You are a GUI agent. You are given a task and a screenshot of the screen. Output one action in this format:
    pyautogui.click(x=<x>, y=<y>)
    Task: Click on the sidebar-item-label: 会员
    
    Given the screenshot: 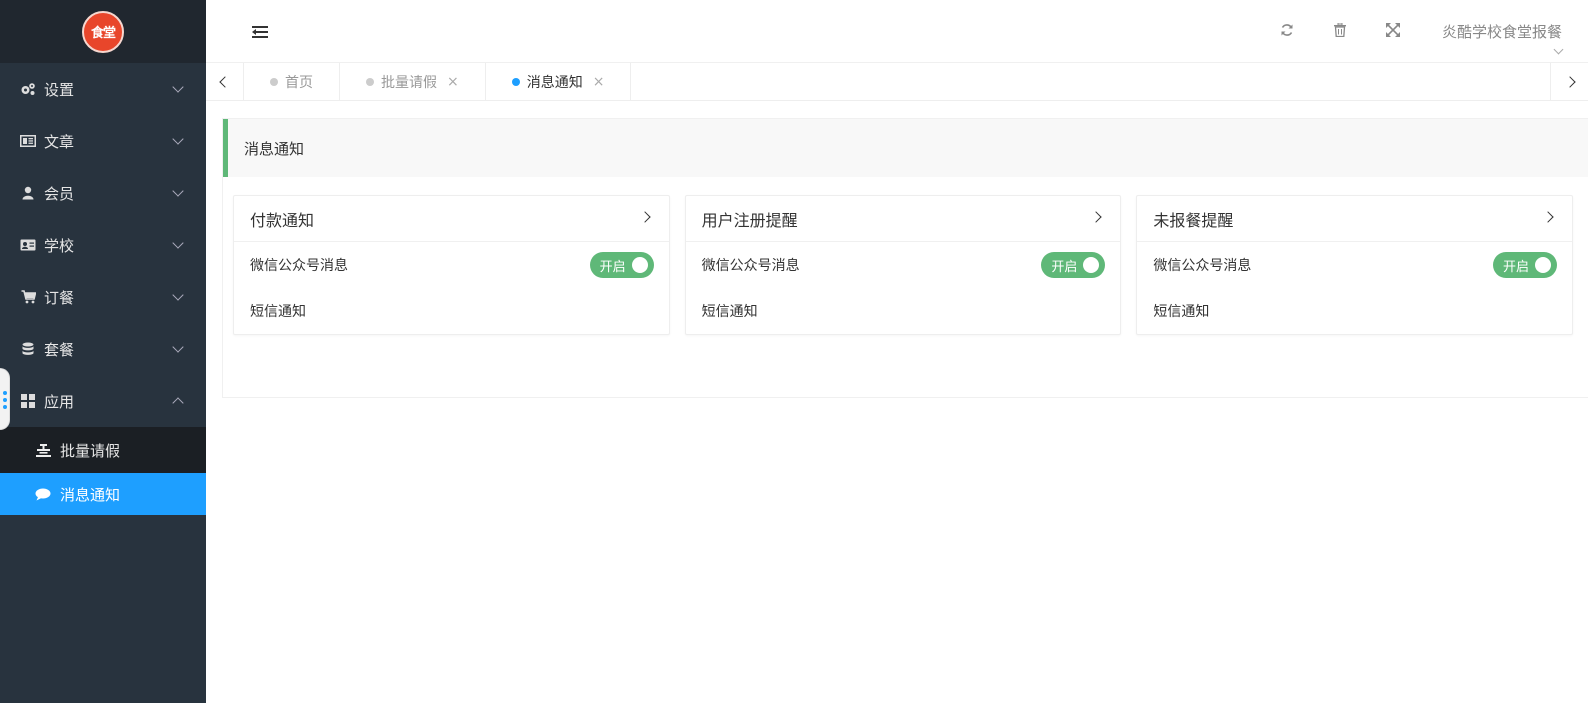 What is the action you would take?
    pyautogui.click(x=59, y=193)
    